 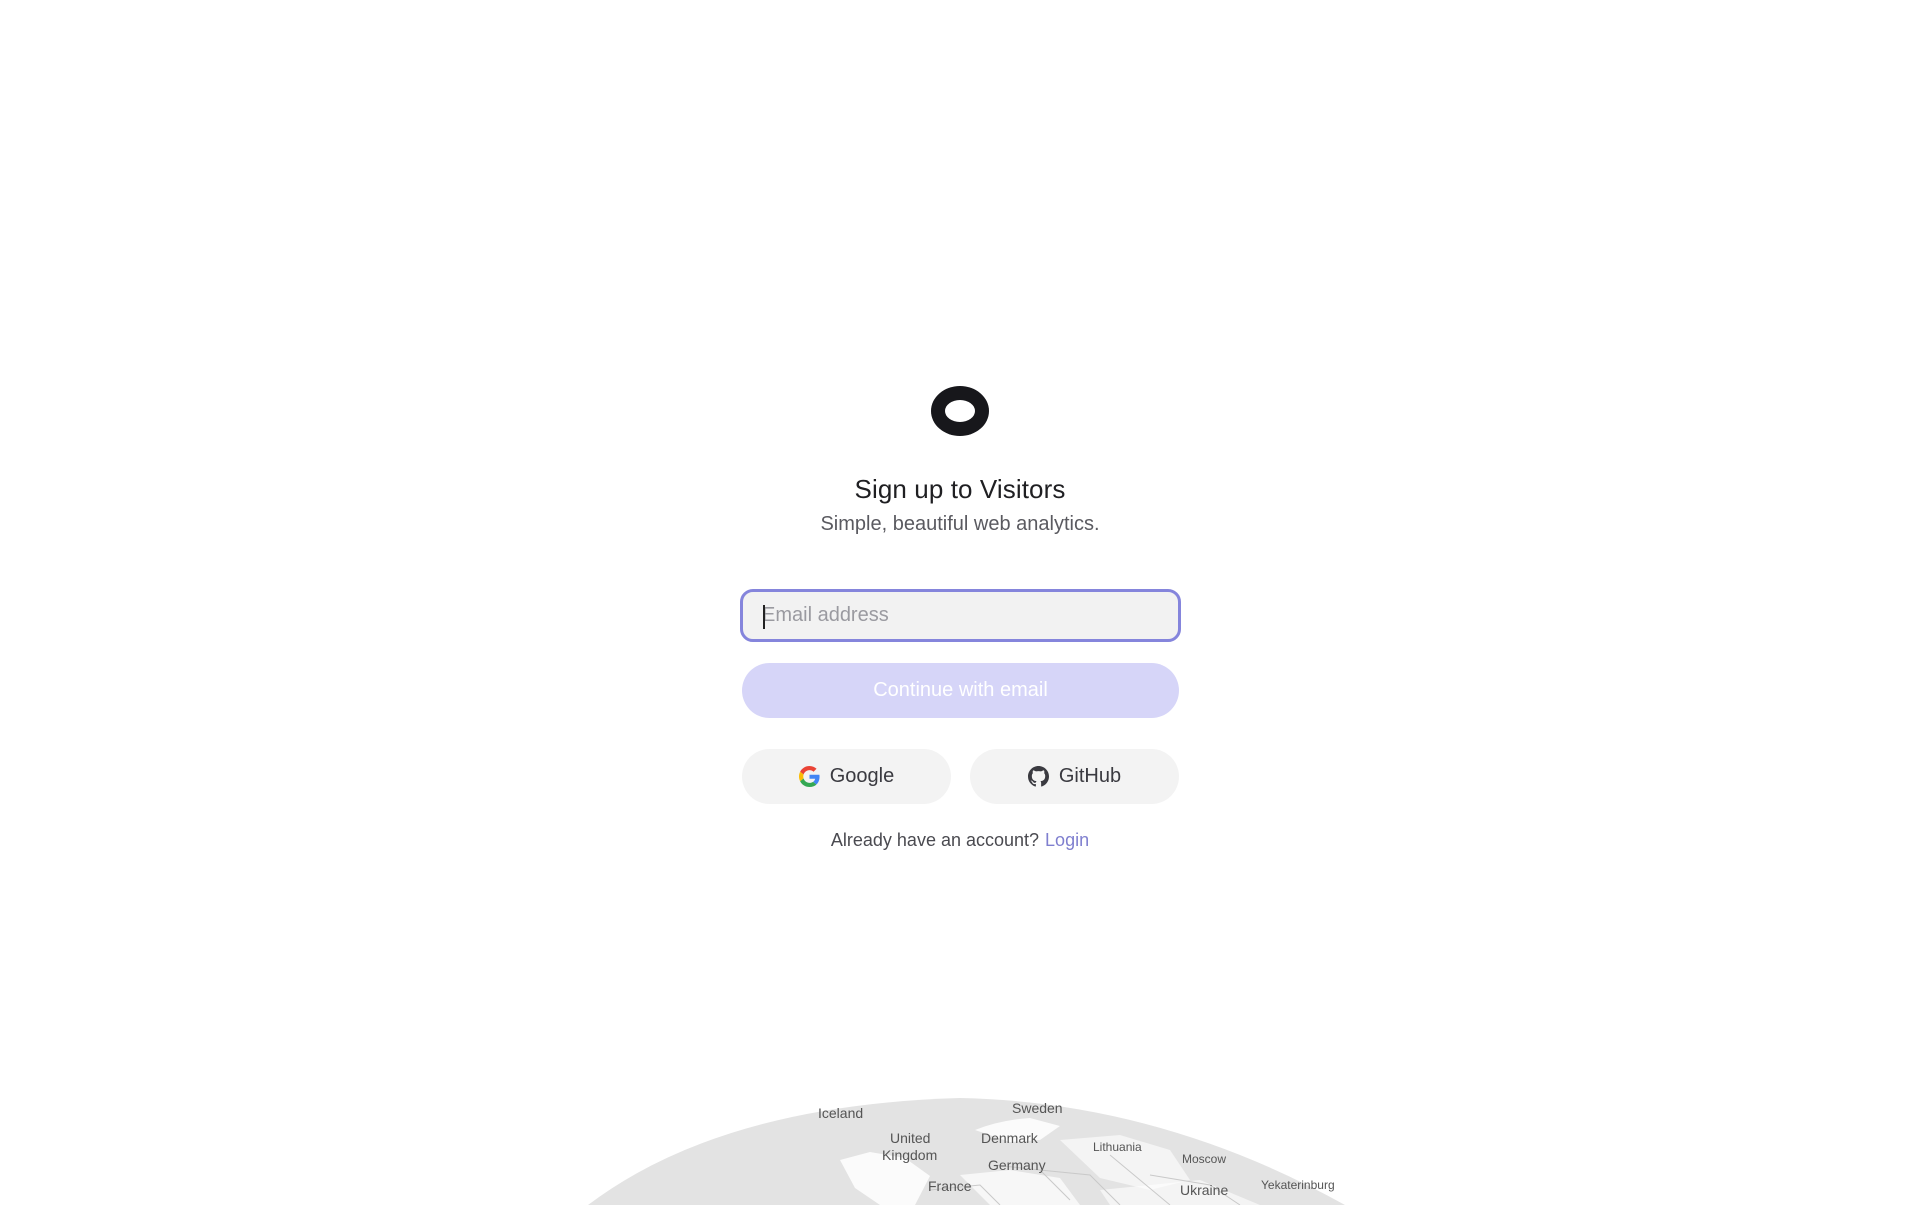 What do you see at coordinates (764, 617) in the screenshot?
I see `text-caret` at bounding box center [764, 617].